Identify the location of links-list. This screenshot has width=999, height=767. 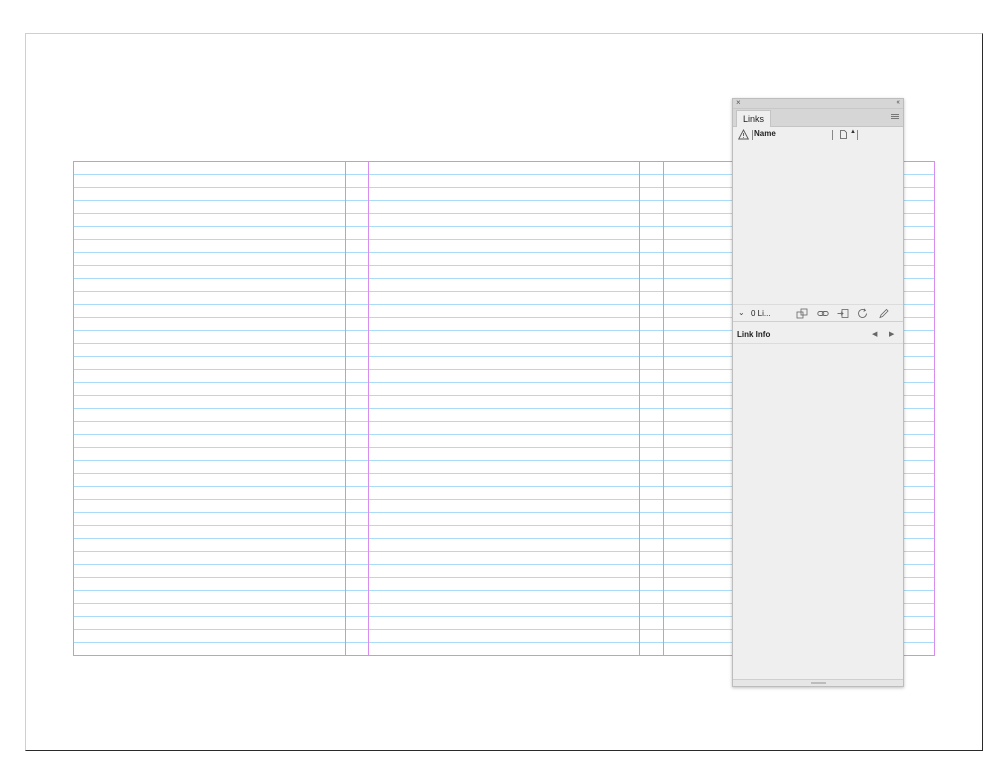
(818, 223).